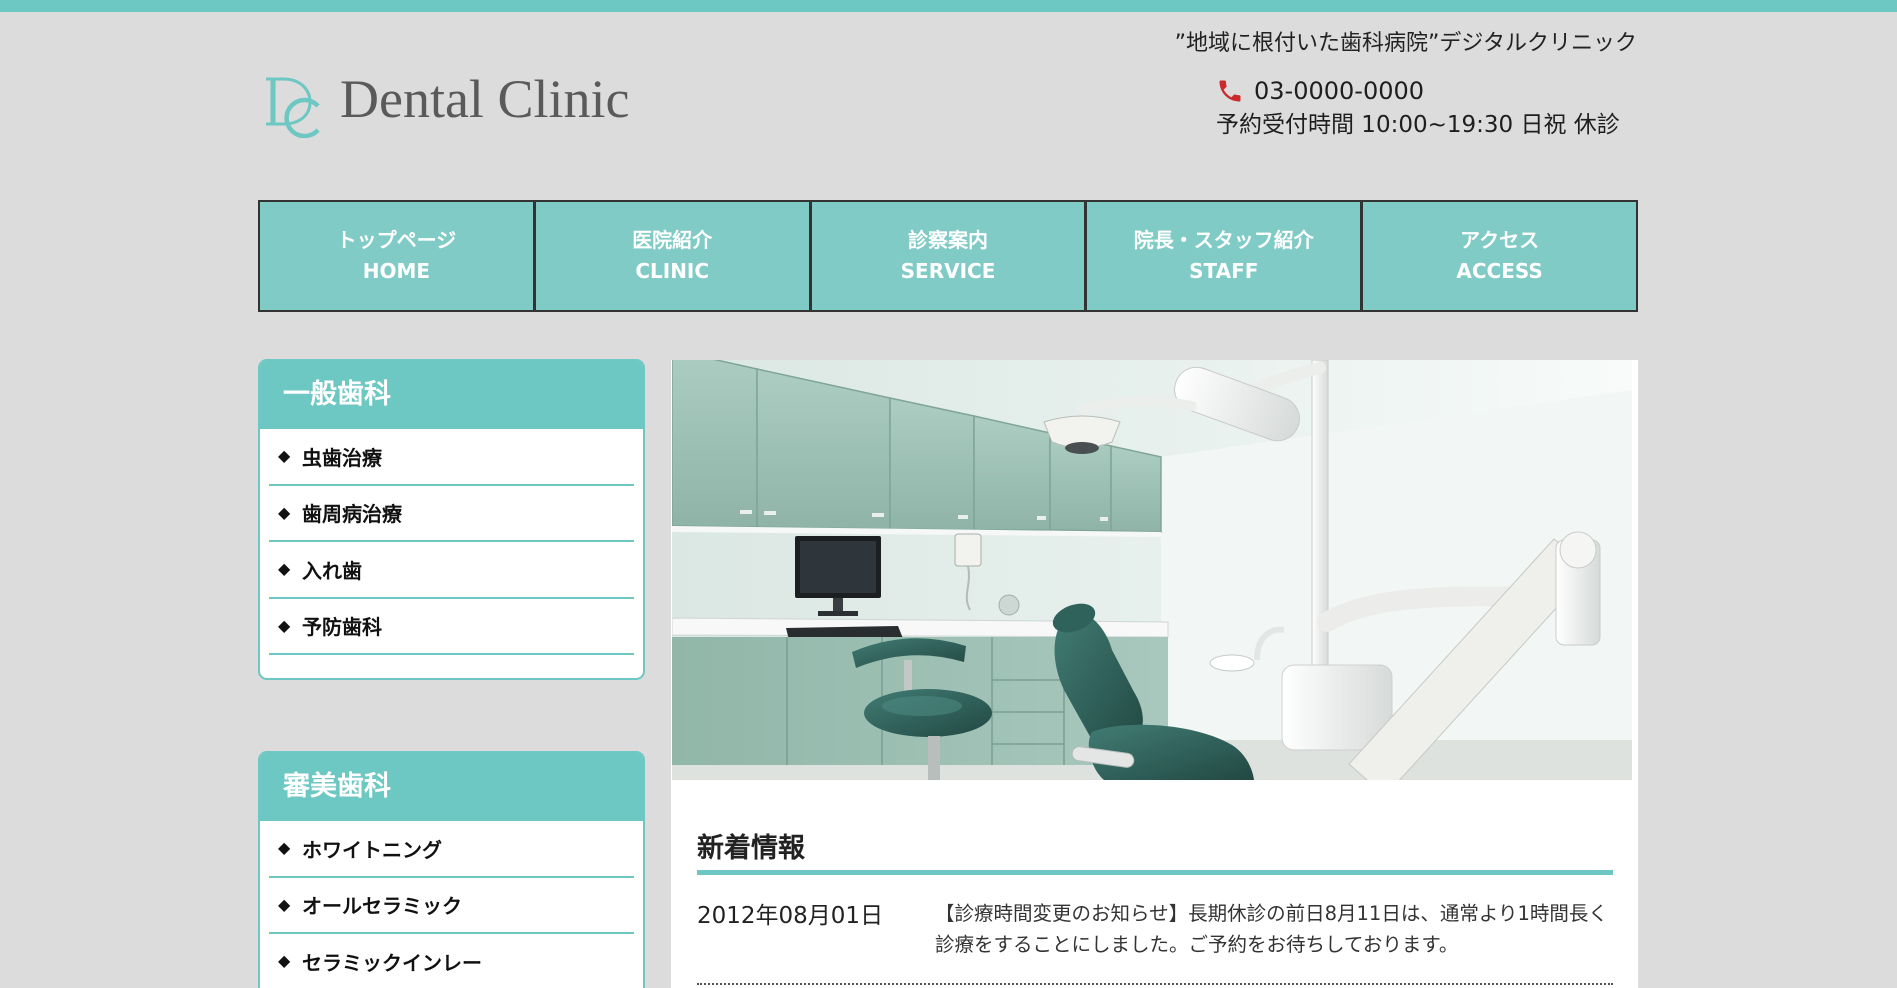 The image size is (1897, 988). Describe the element at coordinates (451, 570) in the screenshot. I see `side-menu-item-dentures: ◆ 入れ歯` at that location.